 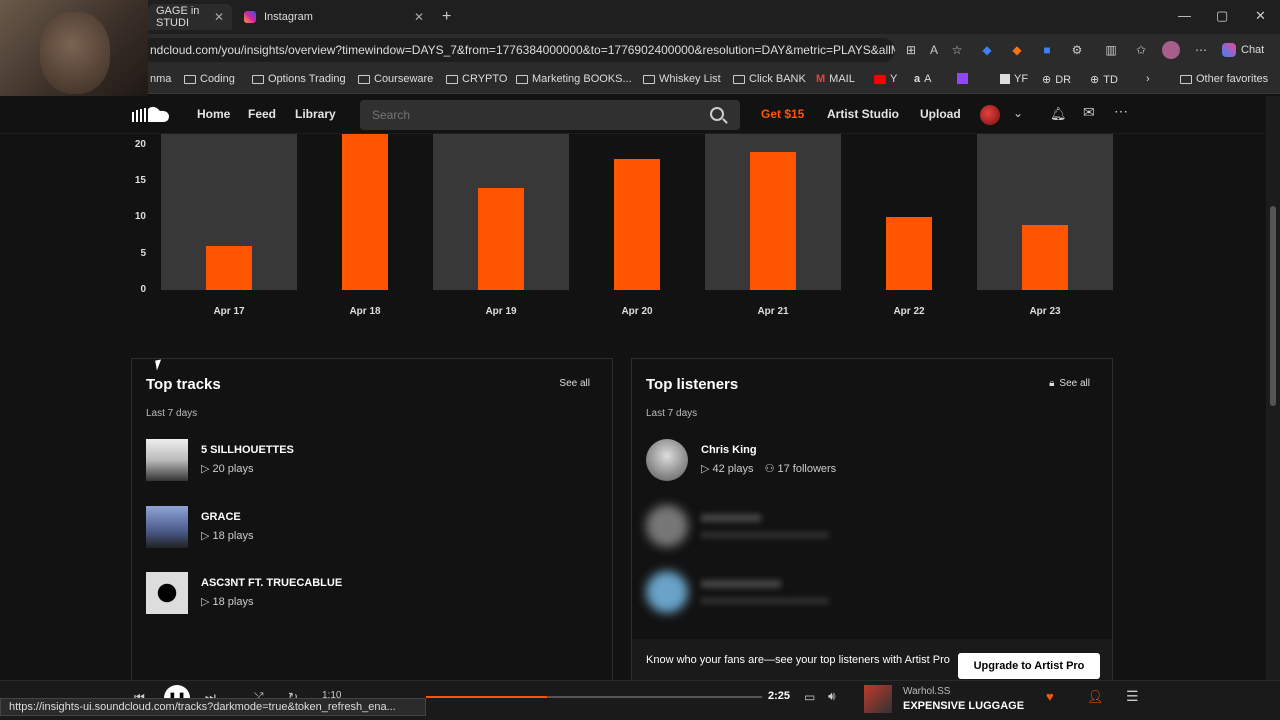 What do you see at coordinates (1052, 383) in the screenshot?
I see `lock-icon: 🔒︎` at bounding box center [1052, 383].